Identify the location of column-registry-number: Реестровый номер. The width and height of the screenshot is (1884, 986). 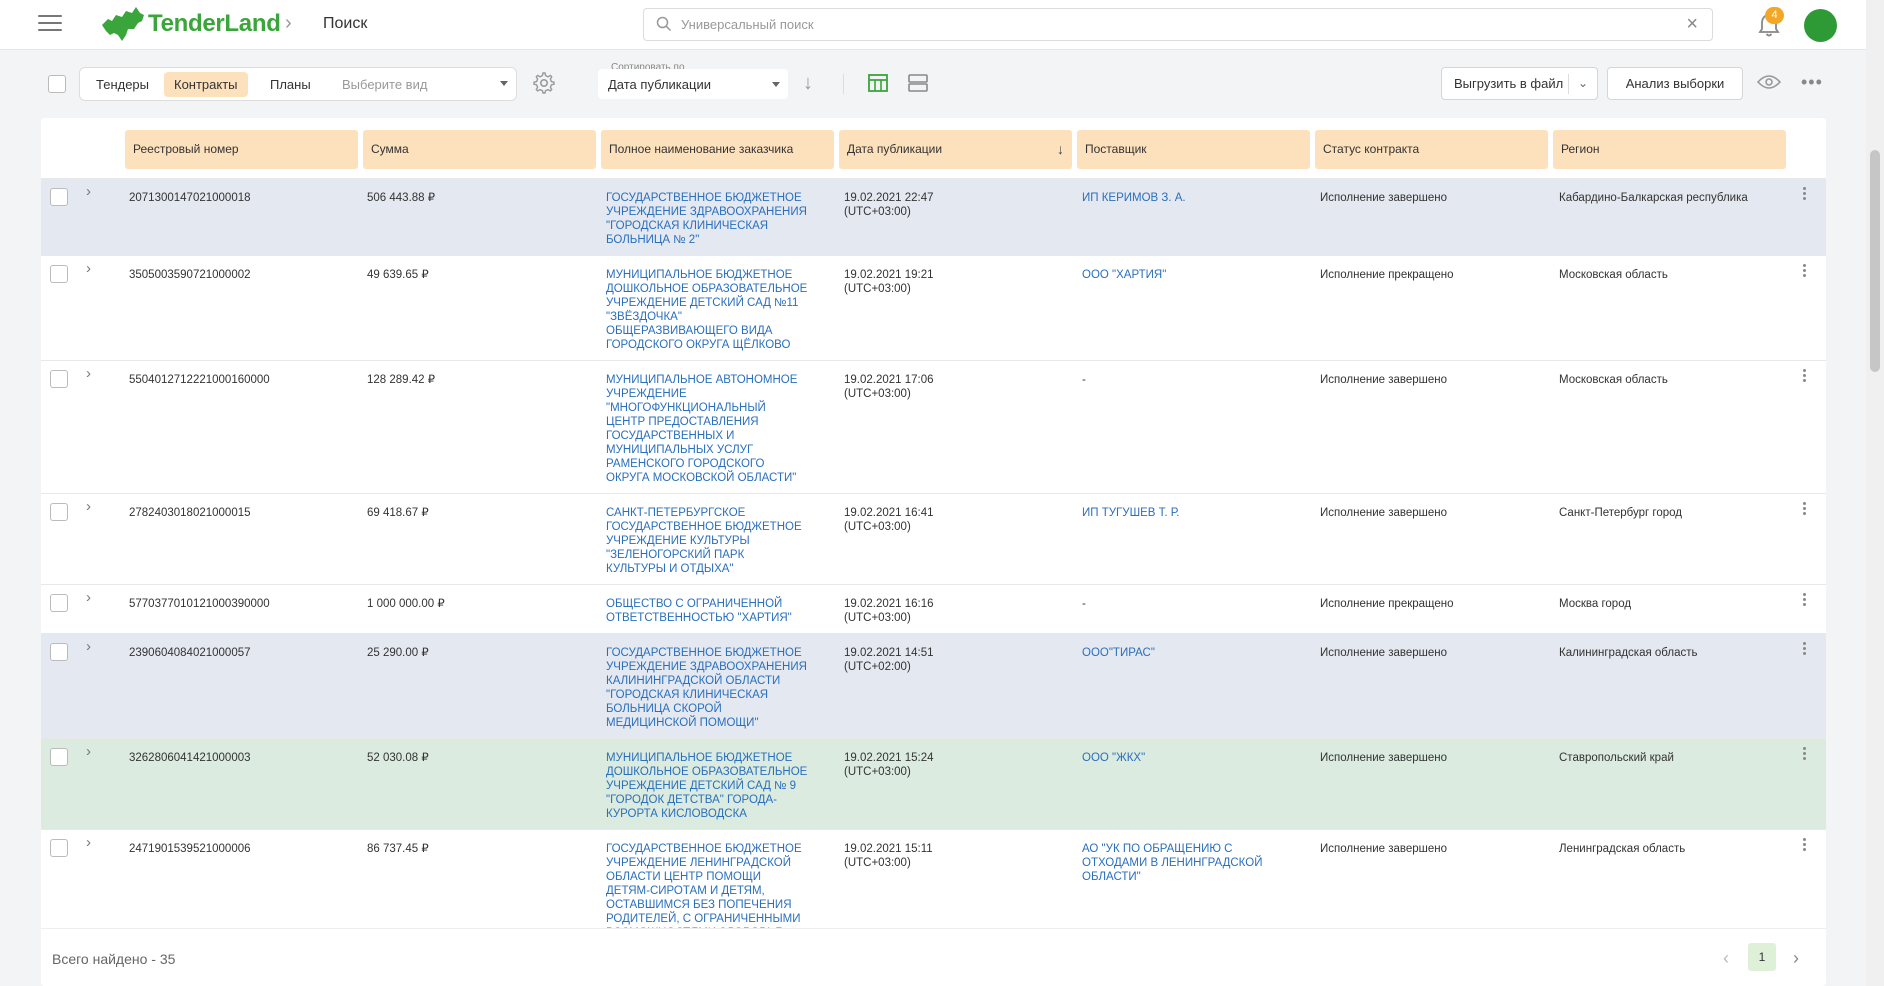
(241, 149).